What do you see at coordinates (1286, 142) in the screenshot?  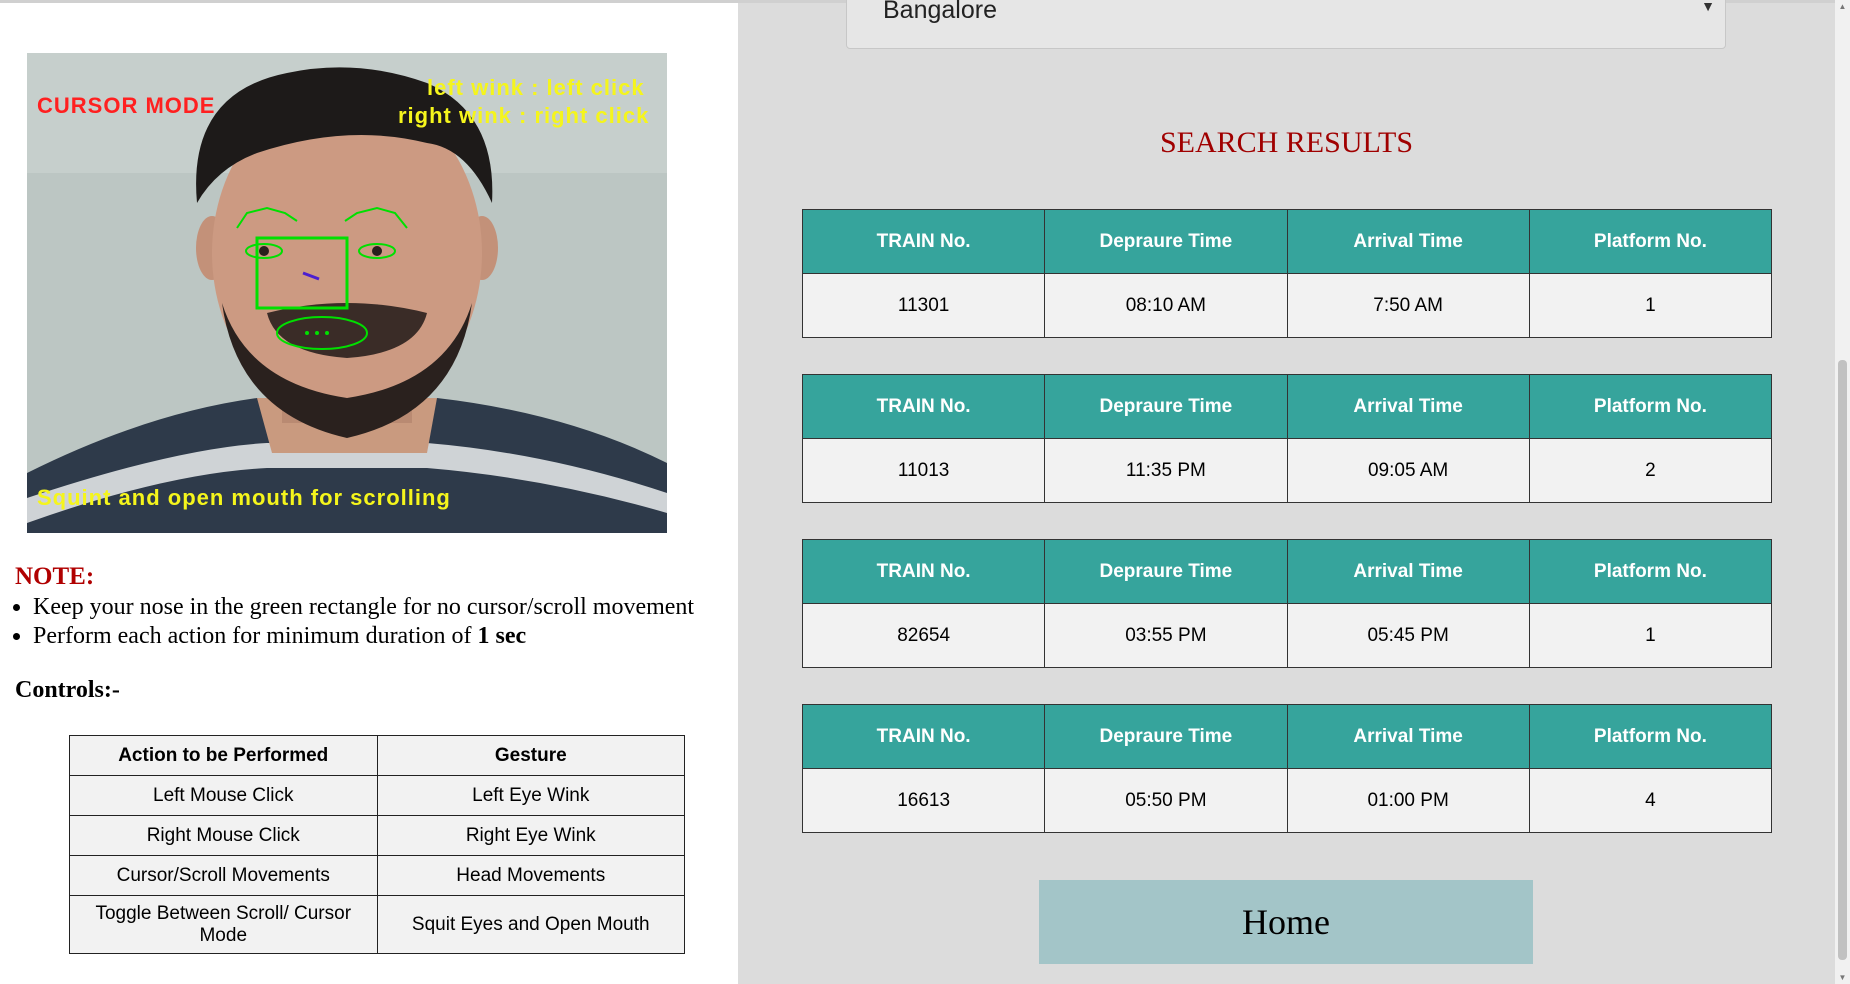 I see `search-results-title: SEARCH RESULTS` at bounding box center [1286, 142].